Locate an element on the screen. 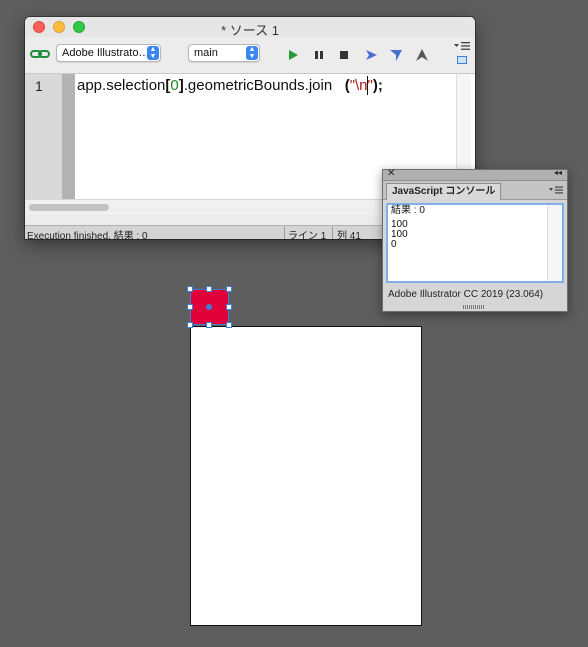 This screenshot has height=647, width=588. engine-select: main ▲ ▼ is located at coordinates (224, 53).